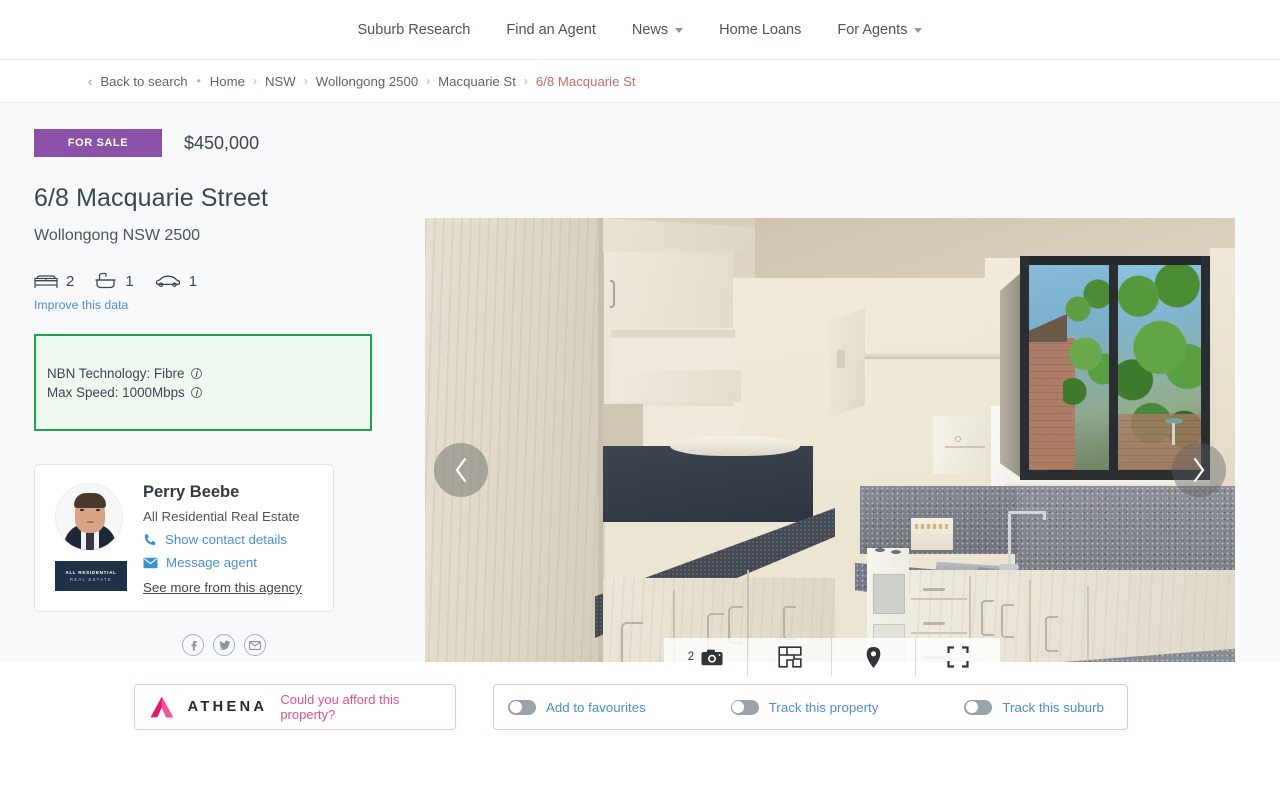  Describe the element at coordinates (340, 707) in the screenshot. I see `athena-question-label: Could you afford this property?` at that location.